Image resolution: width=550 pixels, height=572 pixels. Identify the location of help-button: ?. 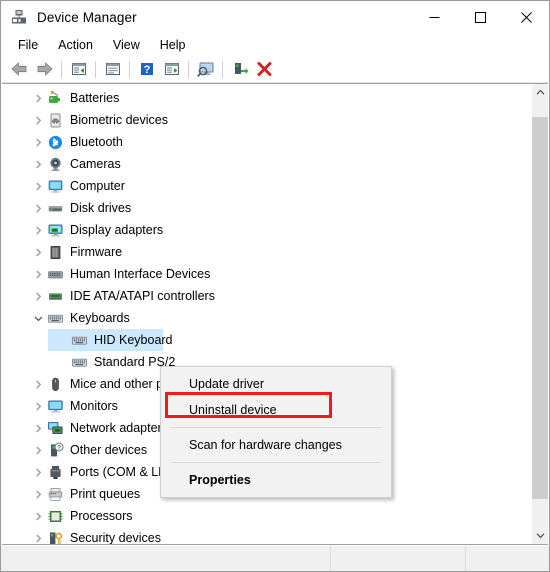
(146, 69).